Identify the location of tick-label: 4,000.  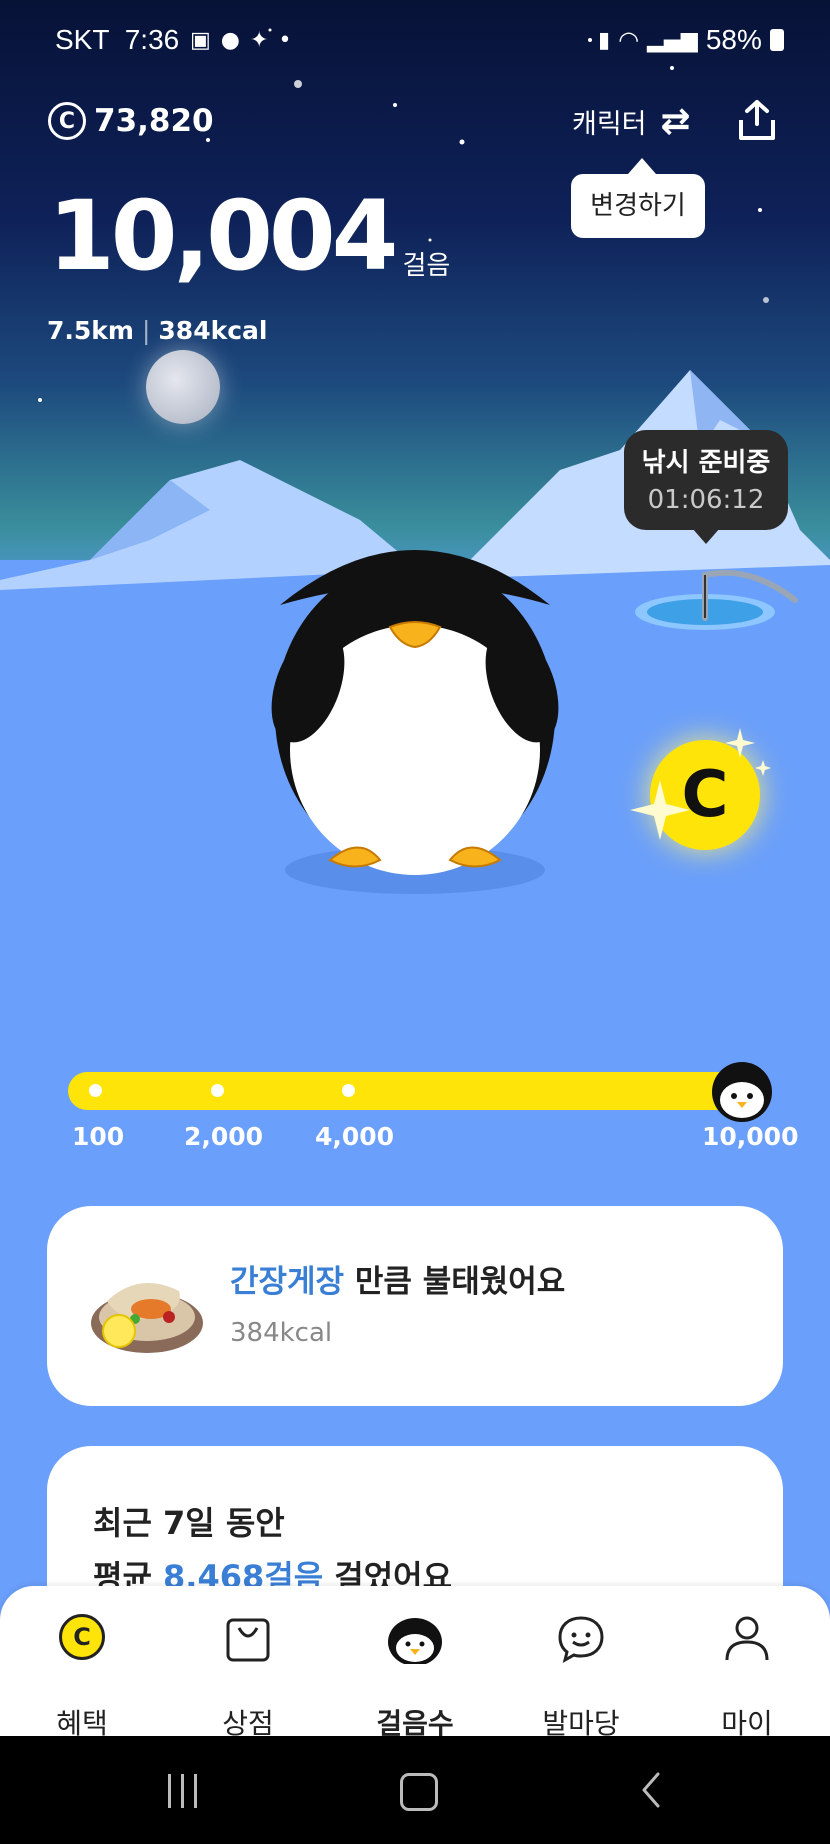
(355, 1136).